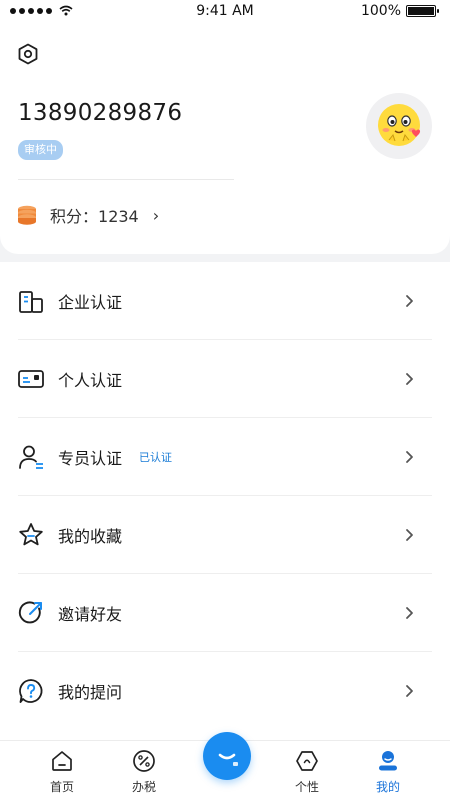 This screenshot has height=800, width=450. I want to click on menu-item-invite-friends: 邀请好友, so click(225, 613).